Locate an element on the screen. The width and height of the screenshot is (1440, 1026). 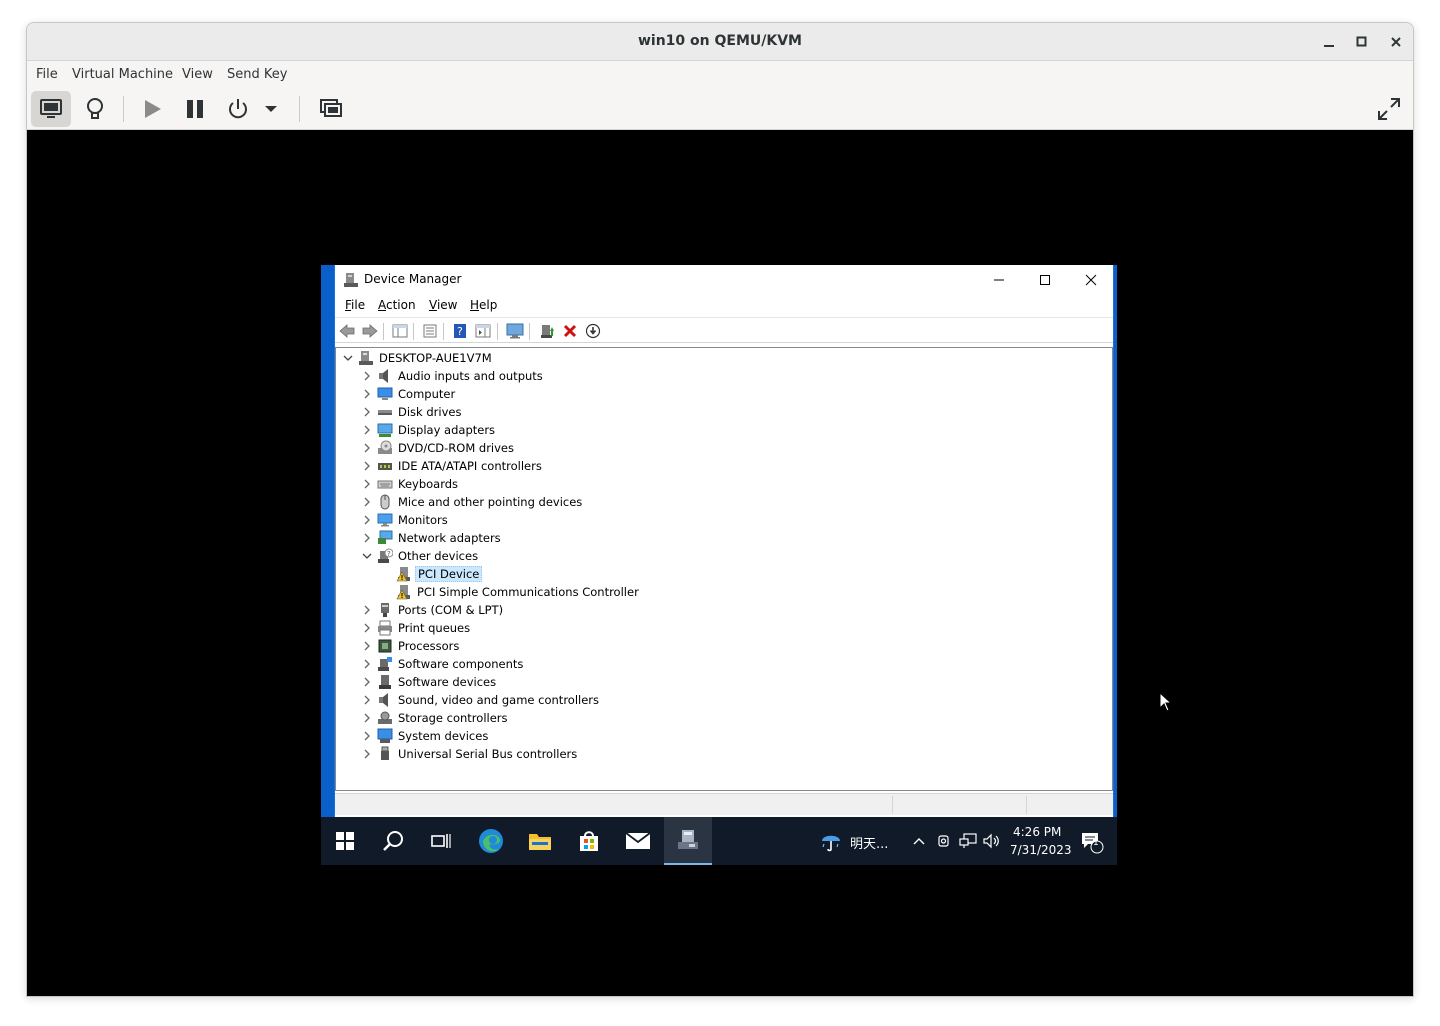
properties-icon is located at coordinates (430, 331).